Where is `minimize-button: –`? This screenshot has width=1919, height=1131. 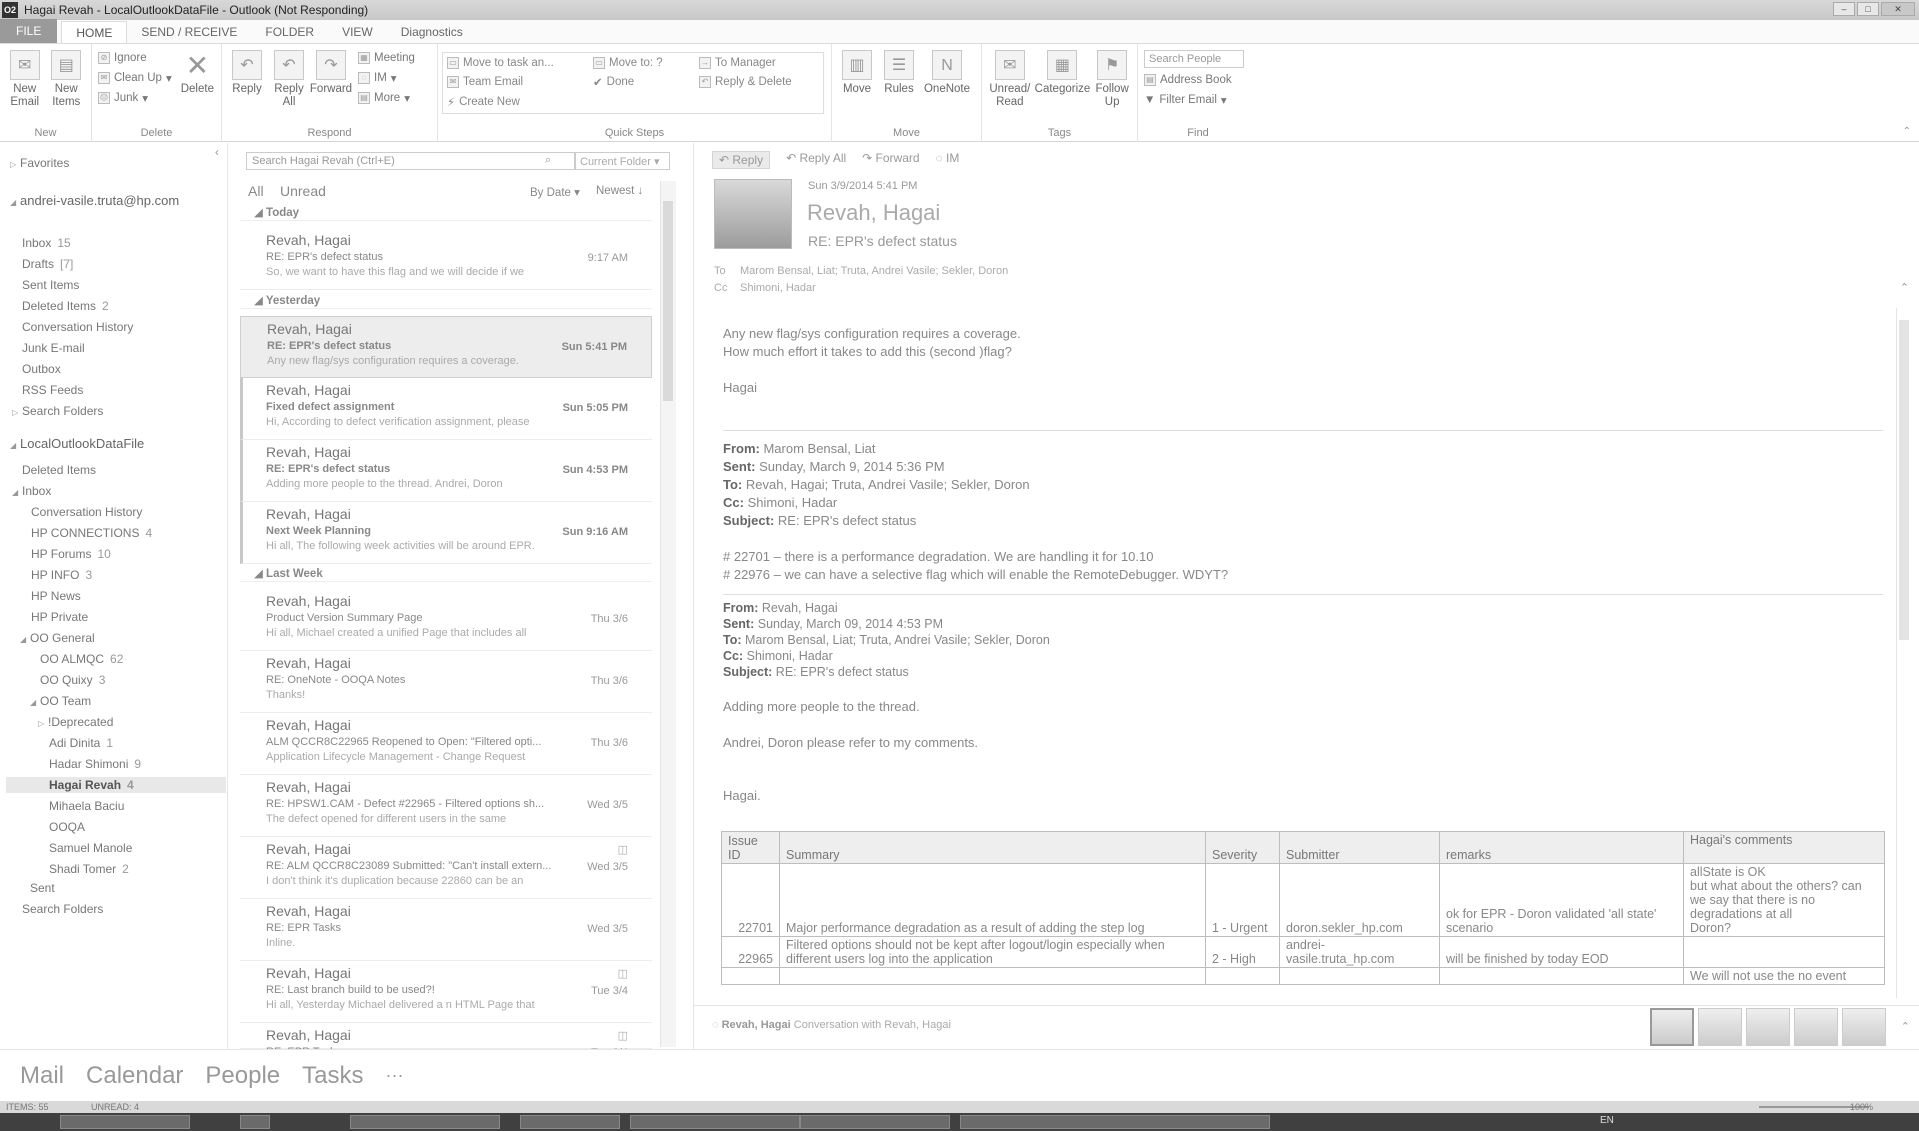 minimize-button: – is located at coordinates (1844, 9).